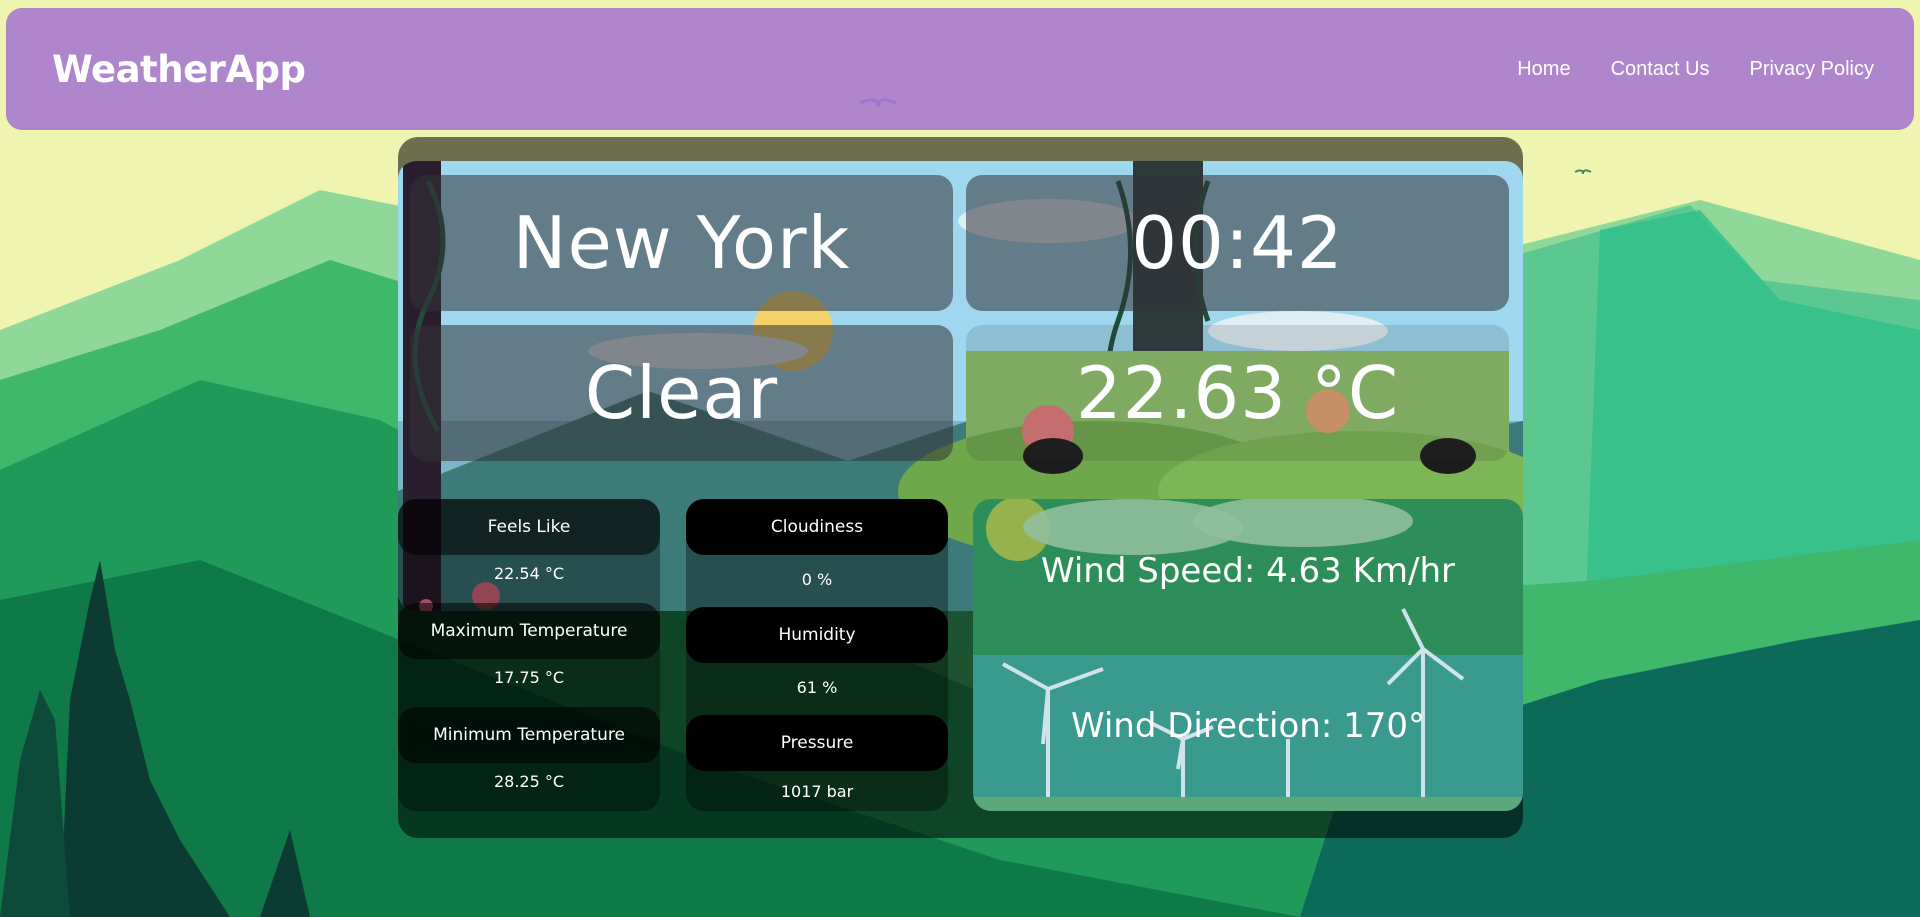 The width and height of the screenshot is (1920, 917). Describe the element at coordinates (817, 635) in the screenshot. I see `humidity-label: Humidity` at that location.